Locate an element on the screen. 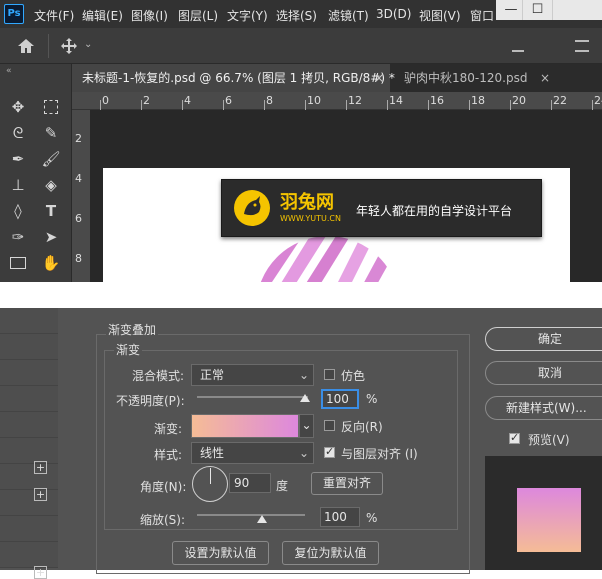 The image size is (602, 579). stamp-tool-icon: ⊥ is located at coordinates (18, 185).